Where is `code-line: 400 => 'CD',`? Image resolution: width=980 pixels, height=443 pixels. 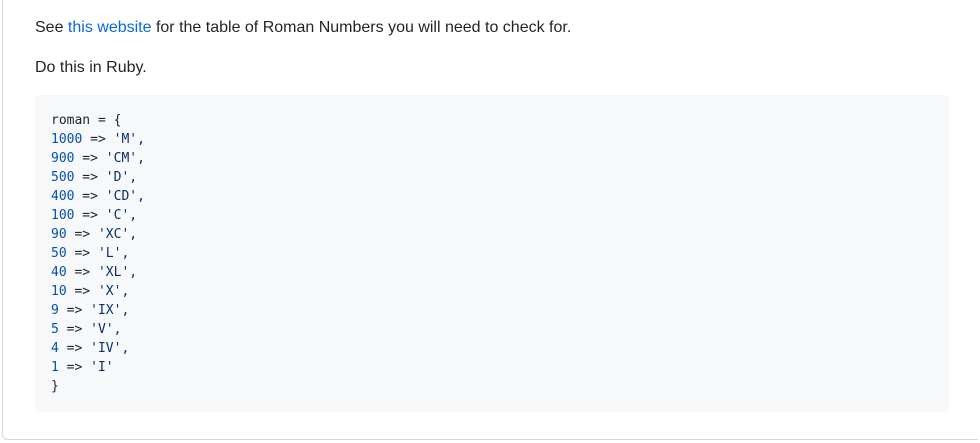
code-line: 400 => 'CD', is located at coordinates (492, 196).